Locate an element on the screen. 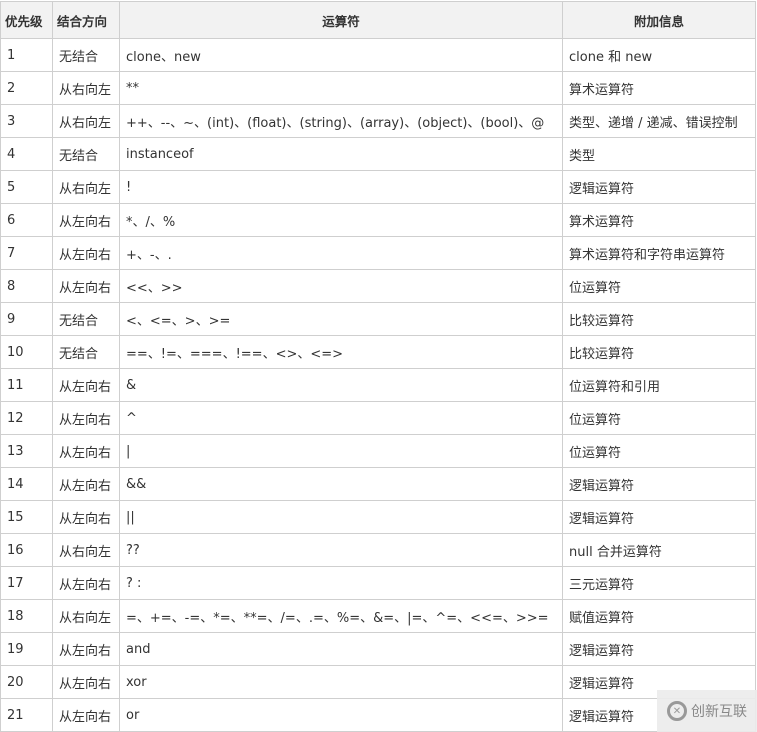 The image size is (757, 732). table-row: 21 从左向右 or 逻辑运算符 is located at coordinates (378, 715).